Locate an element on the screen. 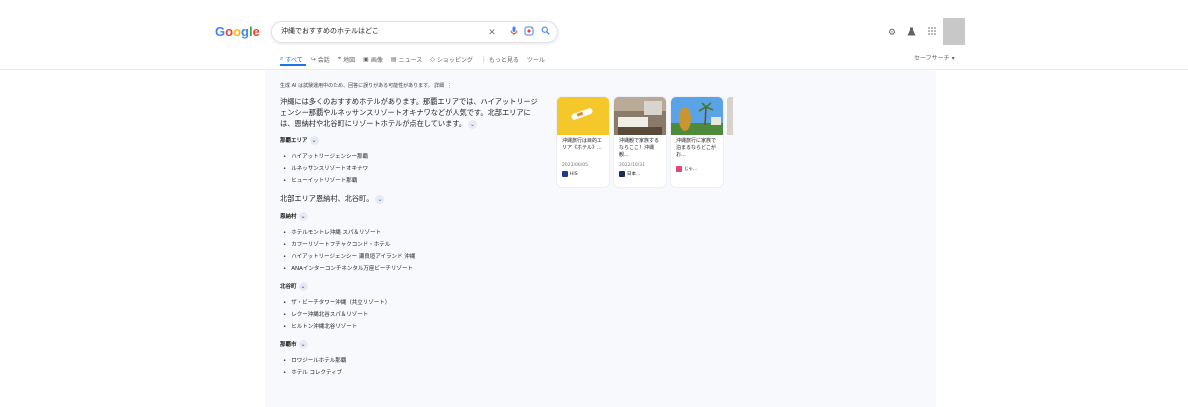 This screenshot has width=1188, height=407. caret-down-icon: ▾ is located at coordinates (953, 58).